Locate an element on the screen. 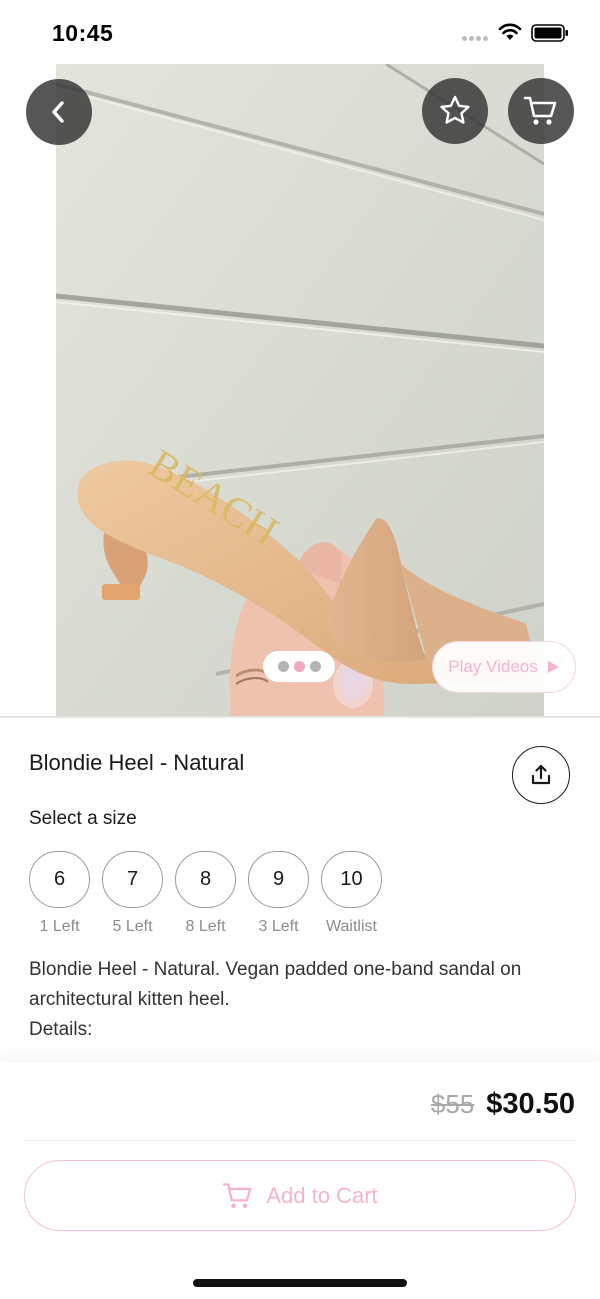 This screenshot has height=1299, width=600. play-icon is located at coordinates (553, 667).